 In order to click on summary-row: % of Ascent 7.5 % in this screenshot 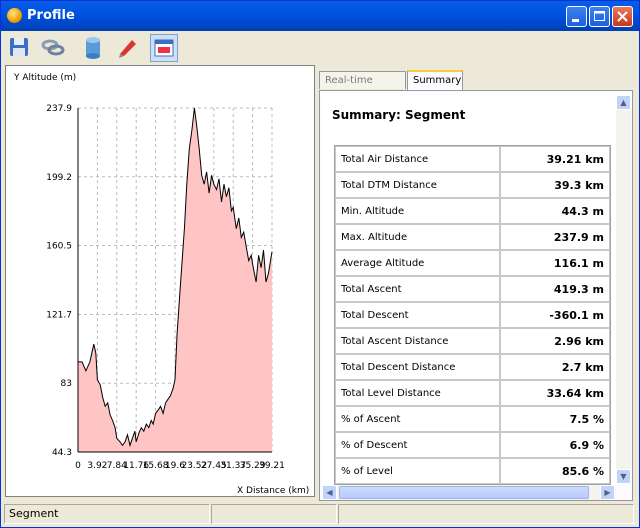, I will do `click(472, 419)`.